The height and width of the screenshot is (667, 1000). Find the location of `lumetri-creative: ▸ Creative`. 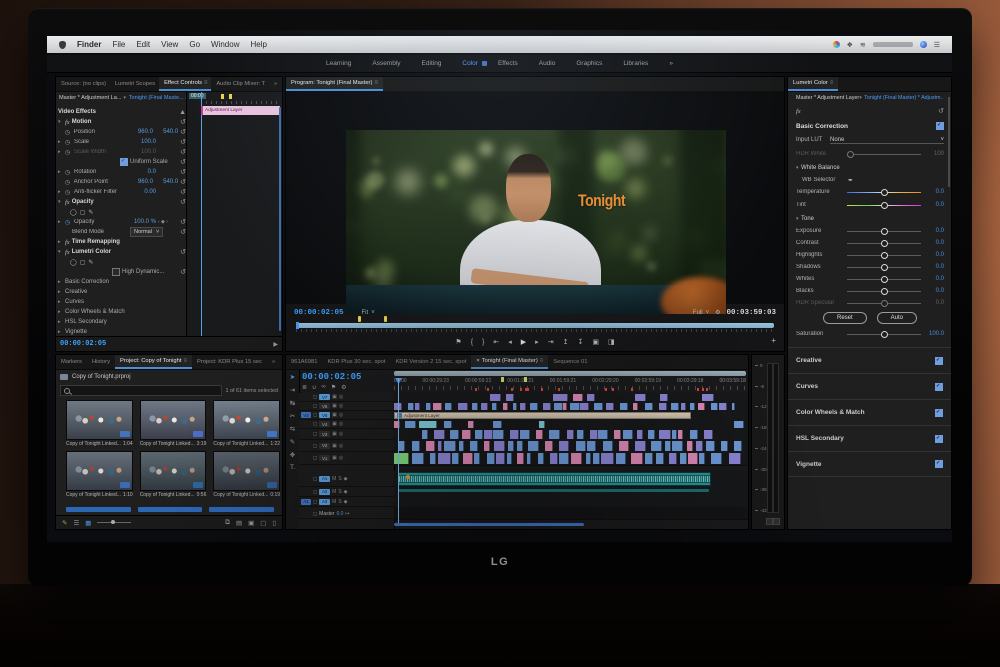

lumetri-creative: ▸ Creative is located at coordinates (122, 292).